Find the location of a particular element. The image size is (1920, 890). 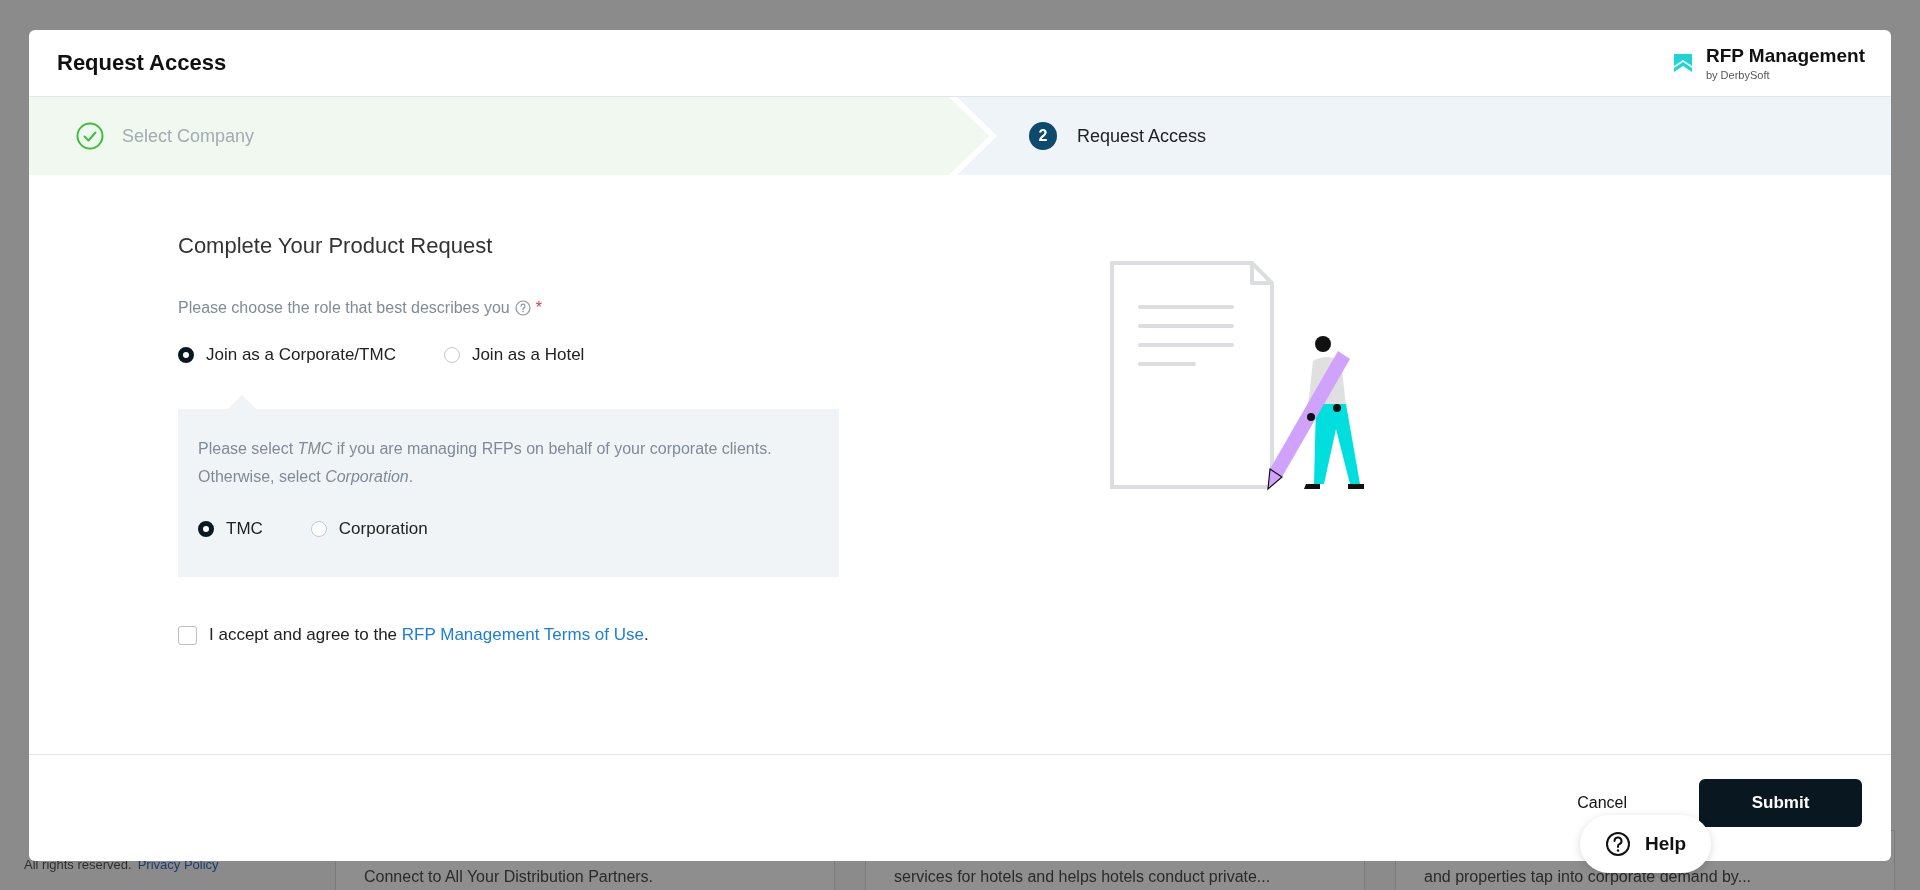

radio-option: Join as a Corporate/TMC is located at coordinates (287, 355).